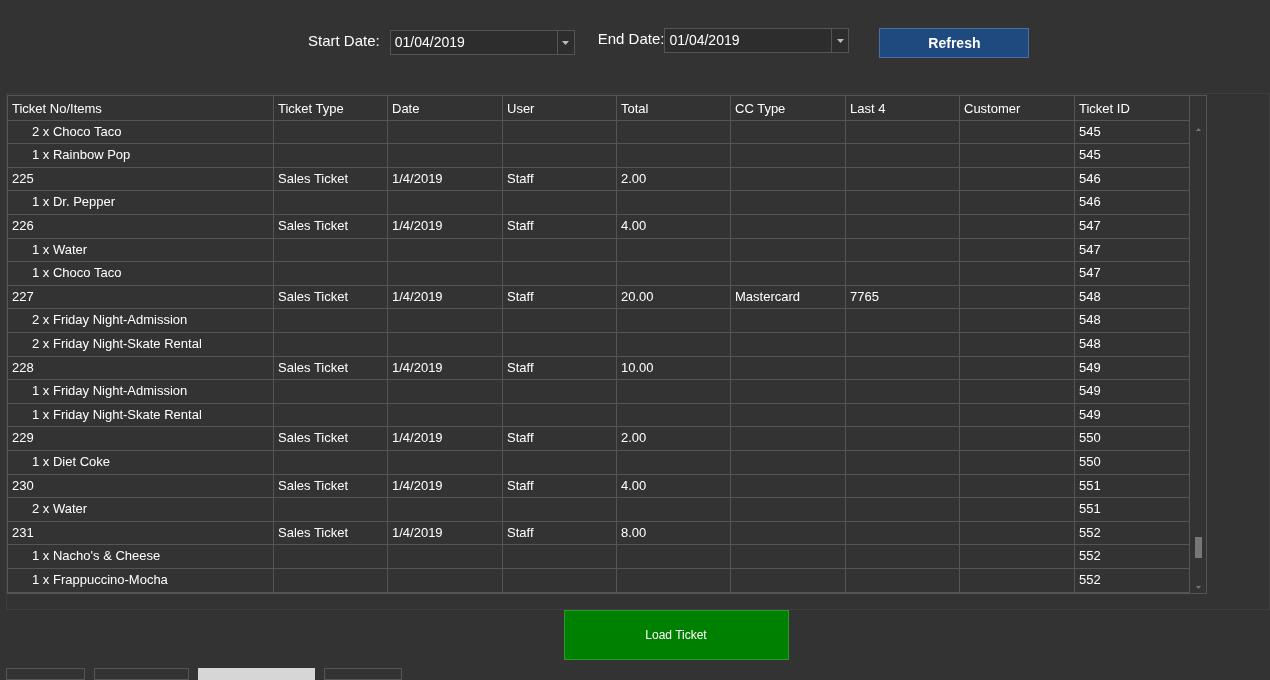 The width and height of the screenshot is (1270, 680). What do you see at coordinates (674, 107) in the screenshot?
I see `column-header: Total` at bounding box center [674, 107].